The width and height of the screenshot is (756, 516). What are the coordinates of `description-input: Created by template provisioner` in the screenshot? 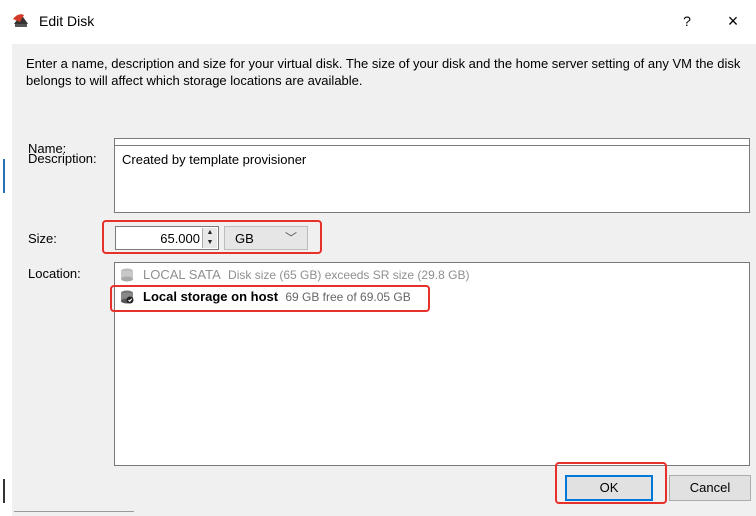 It's located at (432, 179).